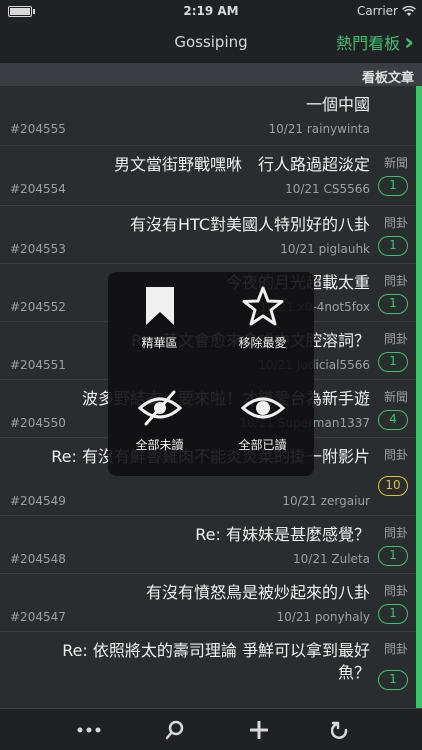 This screenshot has height=750, width=422. What do you see at coordinates (326, 501) in the screenshot?
I see `article-meta: 10/21 zergaiur` at bounding box center [326, 501].